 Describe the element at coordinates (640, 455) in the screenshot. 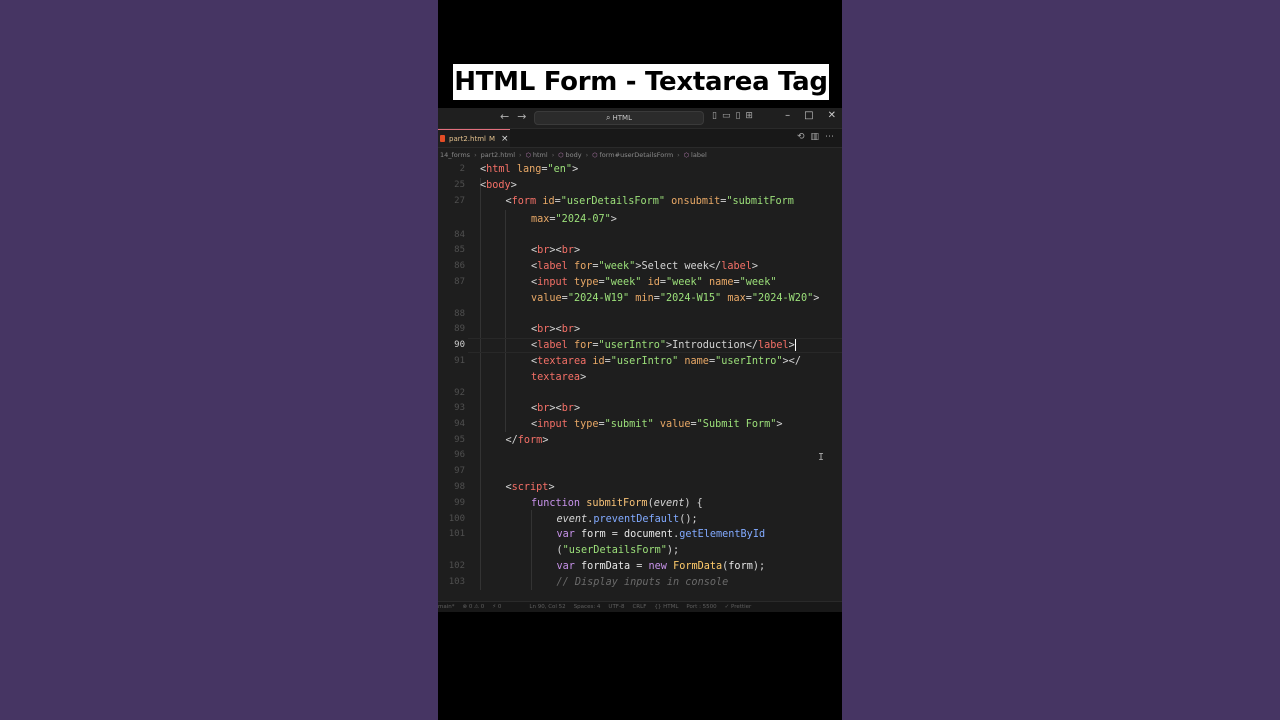

I see `code-line: 96` at that location.